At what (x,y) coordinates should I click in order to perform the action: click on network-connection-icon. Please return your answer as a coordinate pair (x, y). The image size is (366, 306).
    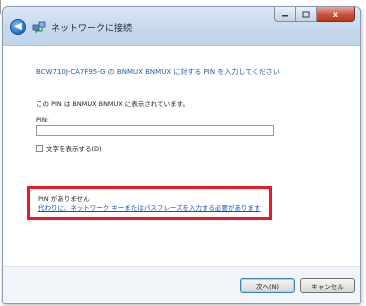
    Looking at the image, I should click on (39, 27).